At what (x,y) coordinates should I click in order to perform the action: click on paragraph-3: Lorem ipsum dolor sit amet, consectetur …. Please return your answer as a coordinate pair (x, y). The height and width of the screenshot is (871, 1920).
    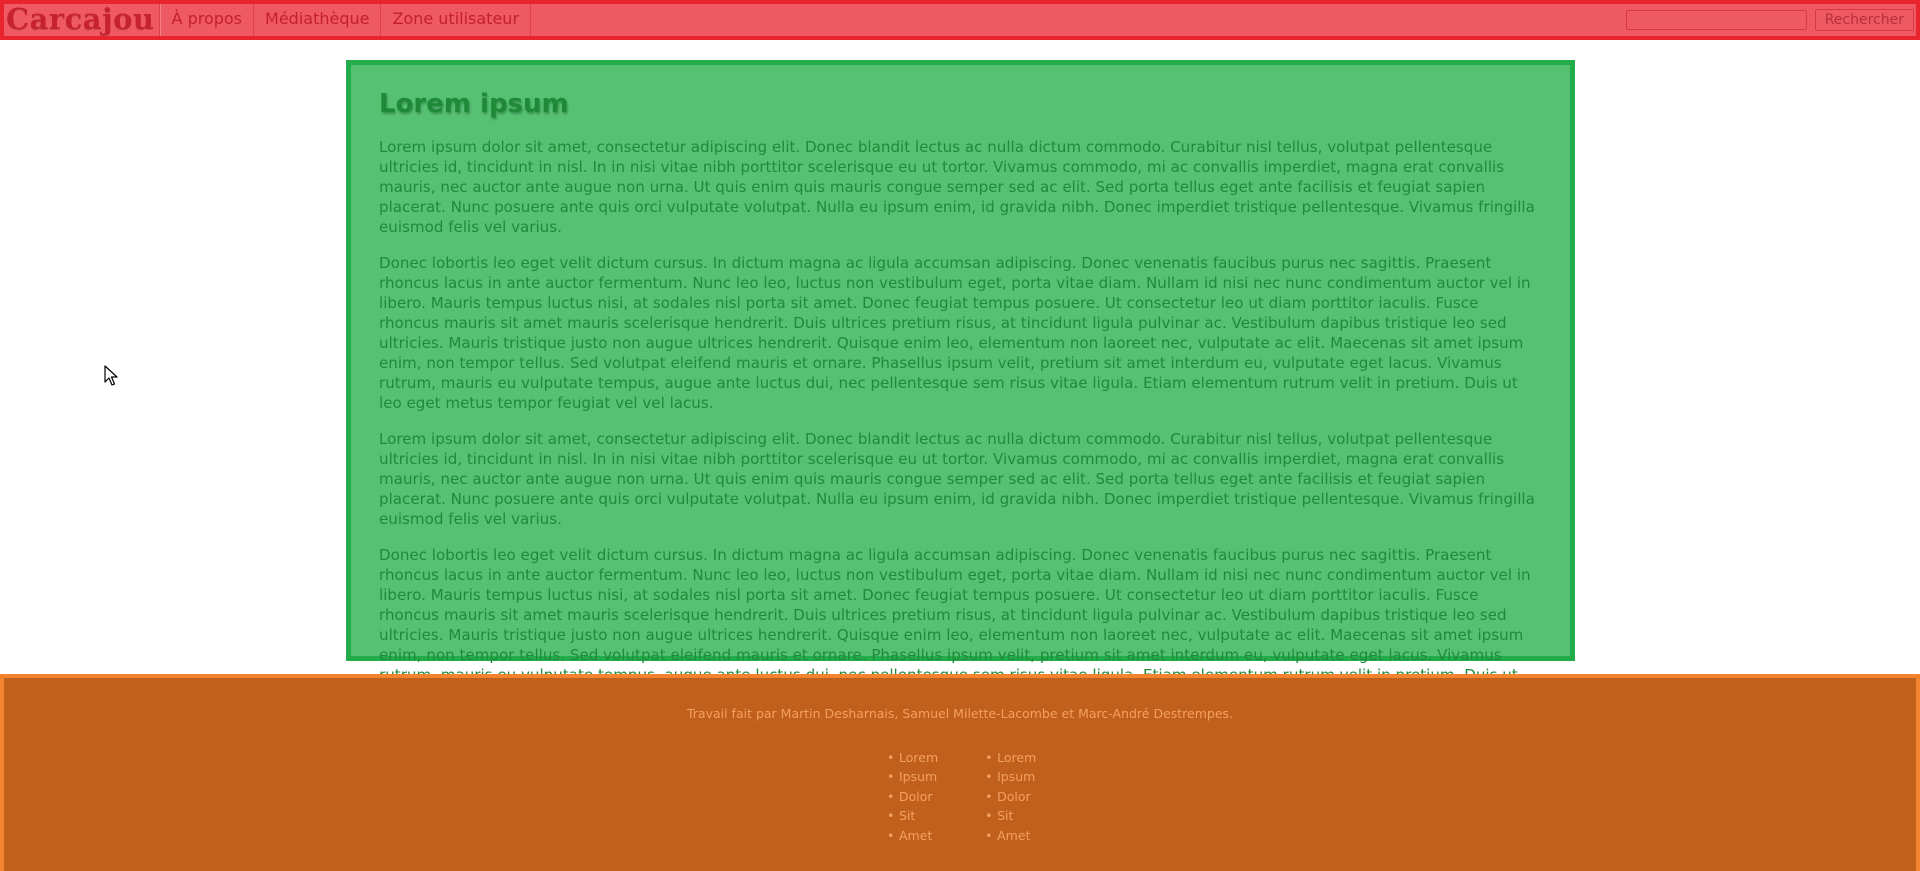
    Looking at the image, I should click on (957, 479).